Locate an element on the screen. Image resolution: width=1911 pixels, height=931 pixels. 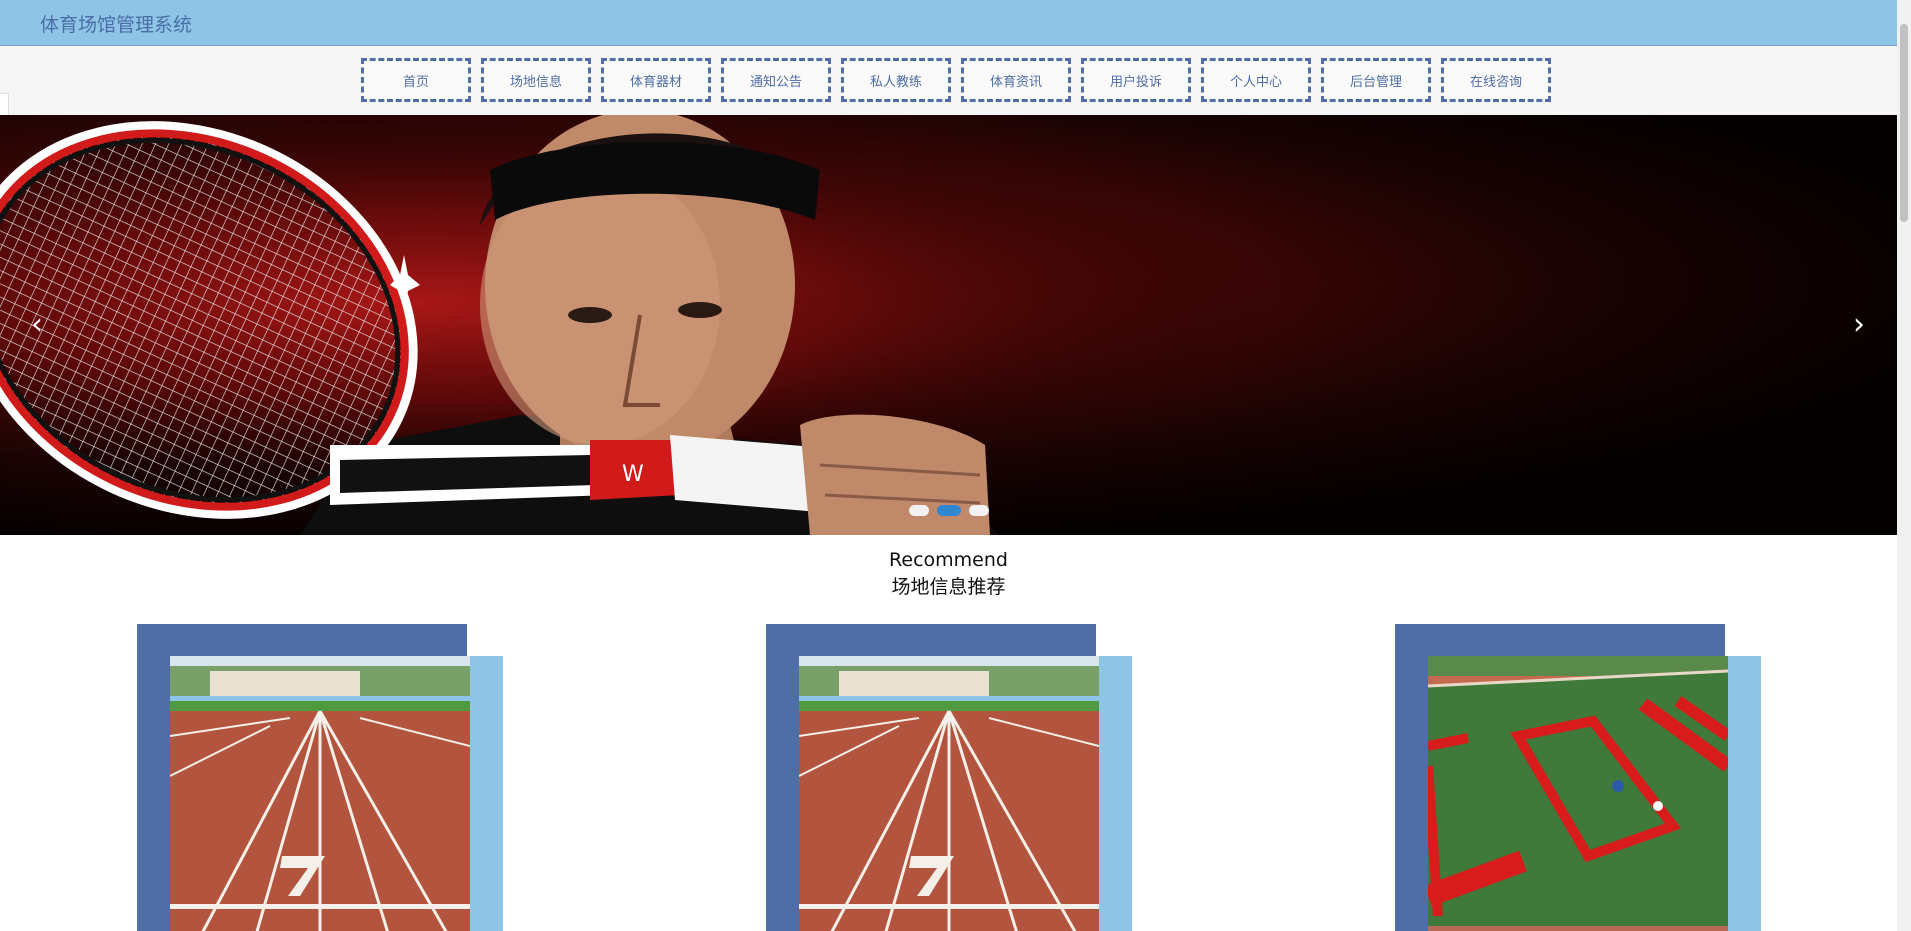
recommend-title-en: Recommend is located at coordinates (948, 560).